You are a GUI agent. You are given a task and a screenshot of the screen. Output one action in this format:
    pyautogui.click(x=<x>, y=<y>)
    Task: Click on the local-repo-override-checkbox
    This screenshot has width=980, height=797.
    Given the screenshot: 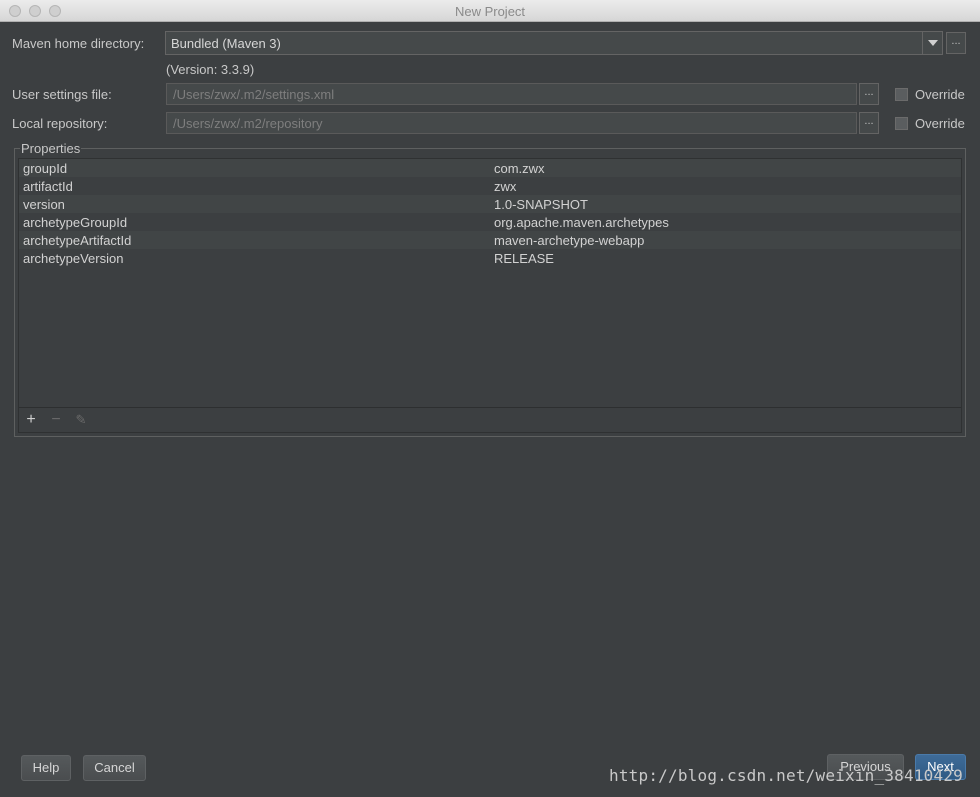 What is the action you would take?
    pyautogui.click(x=901, y=123)
    